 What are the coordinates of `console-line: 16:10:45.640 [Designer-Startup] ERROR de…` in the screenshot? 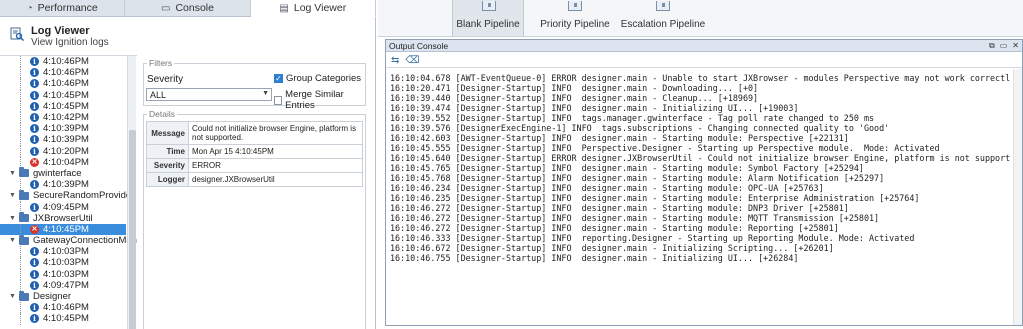 It's located at (700, 158).